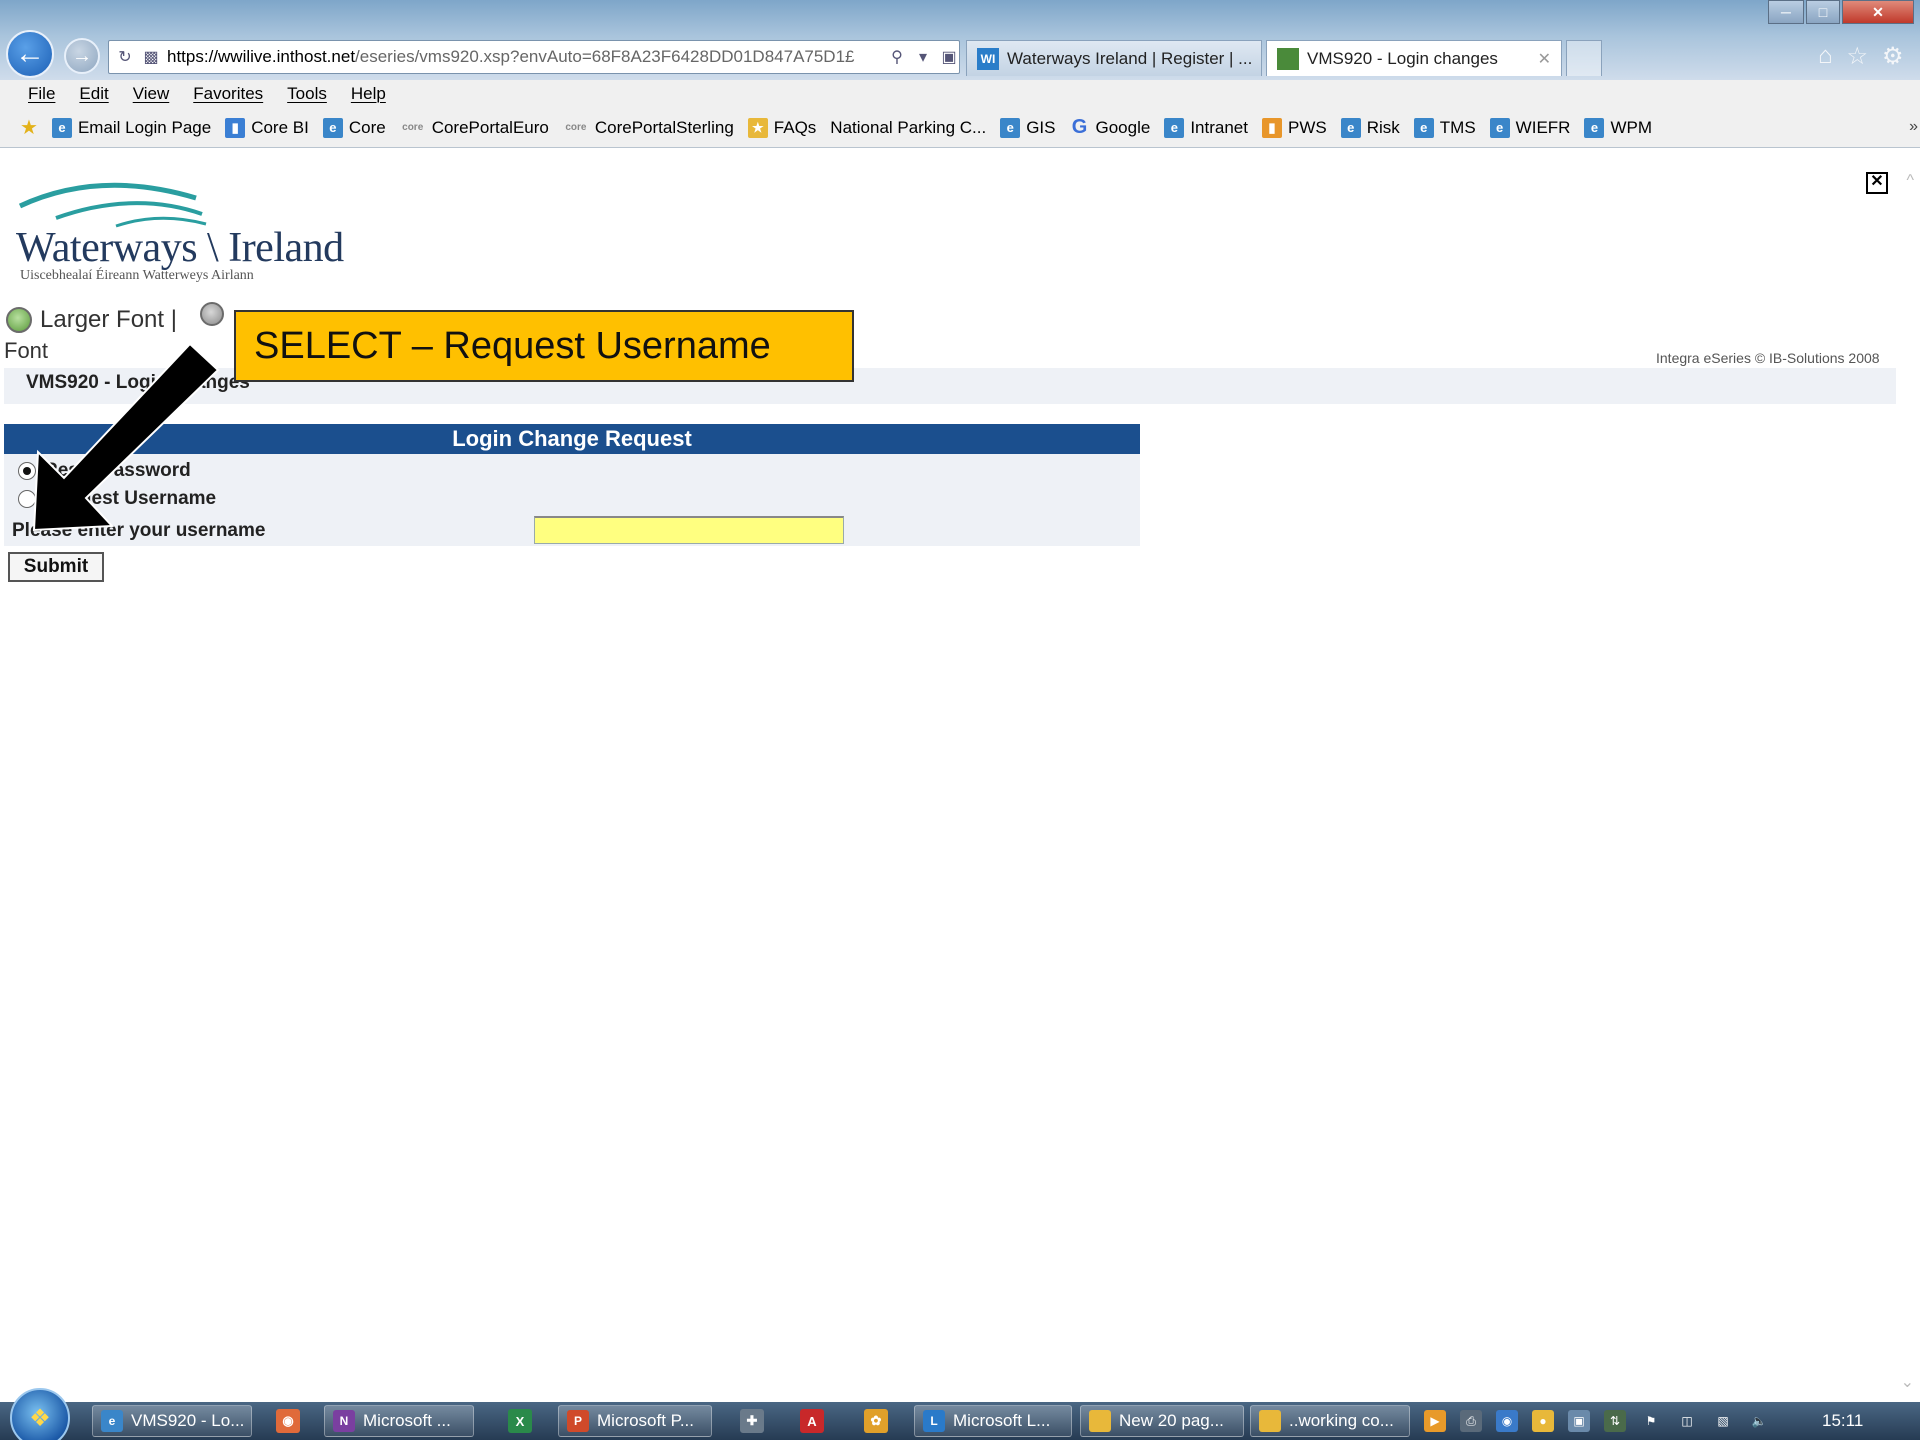 The image size is (1920, 1440). What do you see at coordinates (137, 275) in the screenshot?
I see `logo-subtitle: Uiscebhealaí Éireann Watterweys Airlann` at bounding box center [137, 275].